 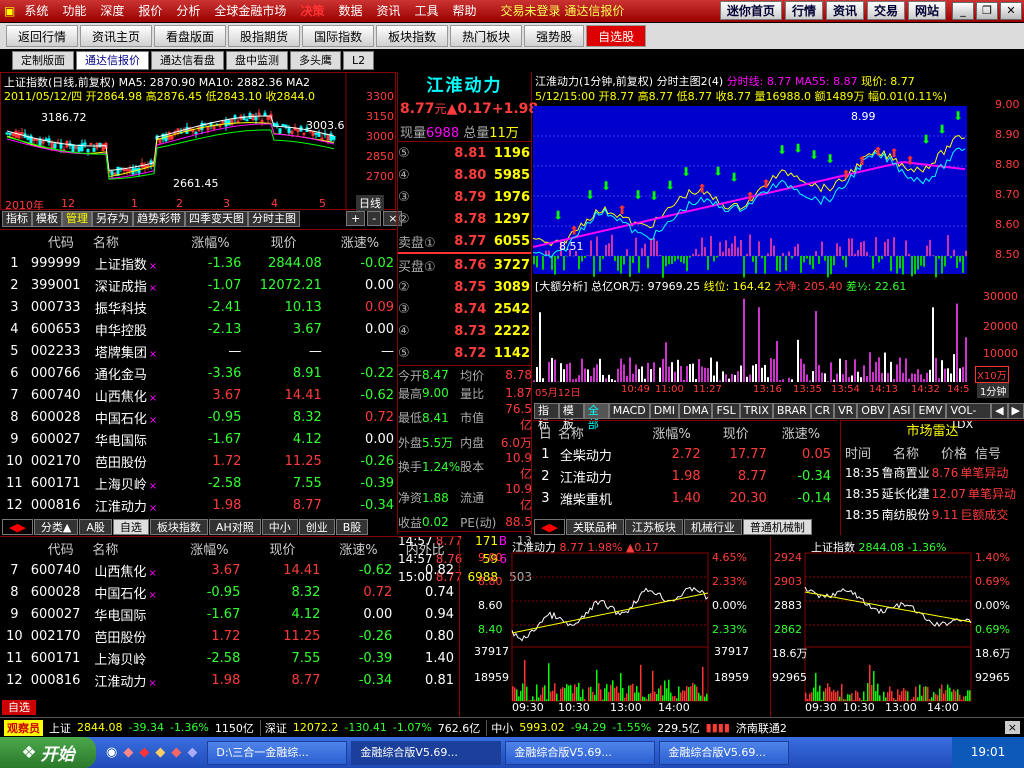 I want to click on tab-emv: EMV, so click(x=930, y=411).